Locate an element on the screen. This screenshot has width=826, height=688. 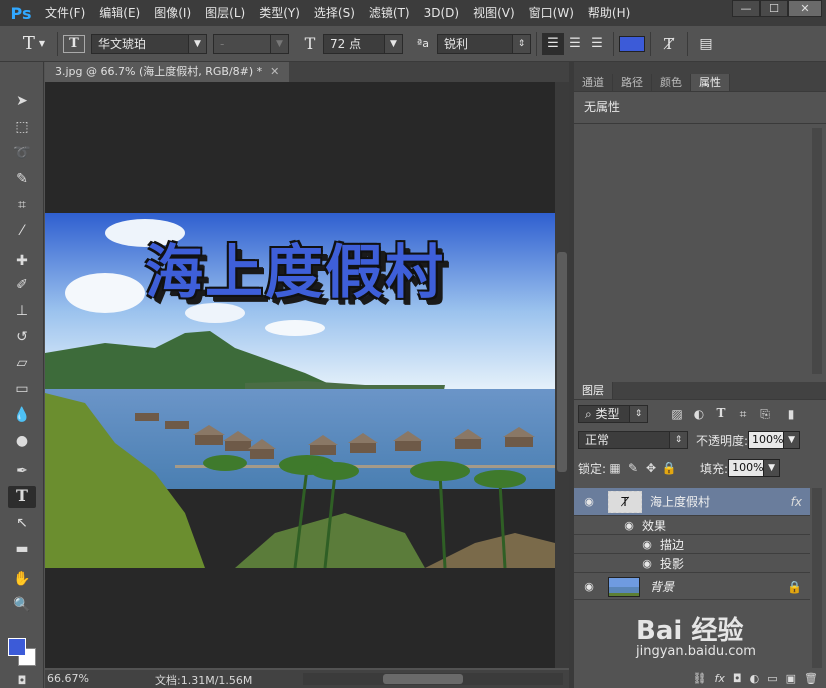
opacity-field: 100% ▼ is located at coordinates (774, 440).